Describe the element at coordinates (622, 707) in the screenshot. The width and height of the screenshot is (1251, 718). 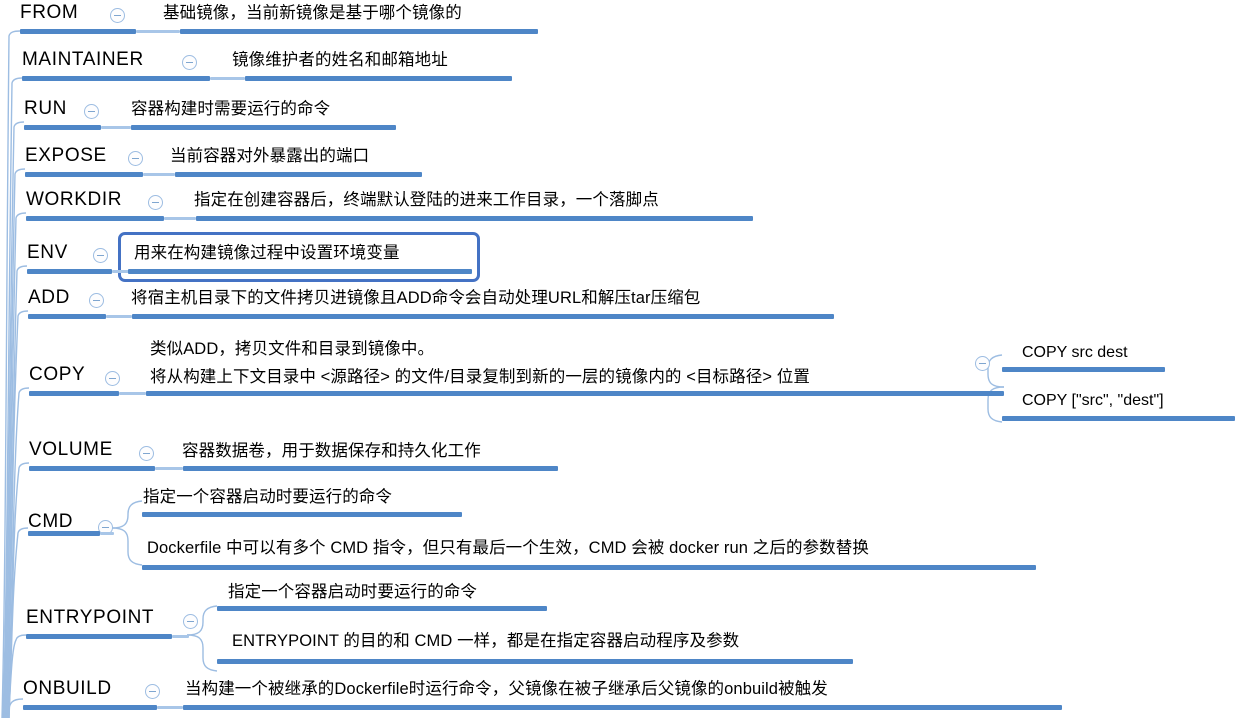
I see `node-desc-underline-onbuild` at that location.